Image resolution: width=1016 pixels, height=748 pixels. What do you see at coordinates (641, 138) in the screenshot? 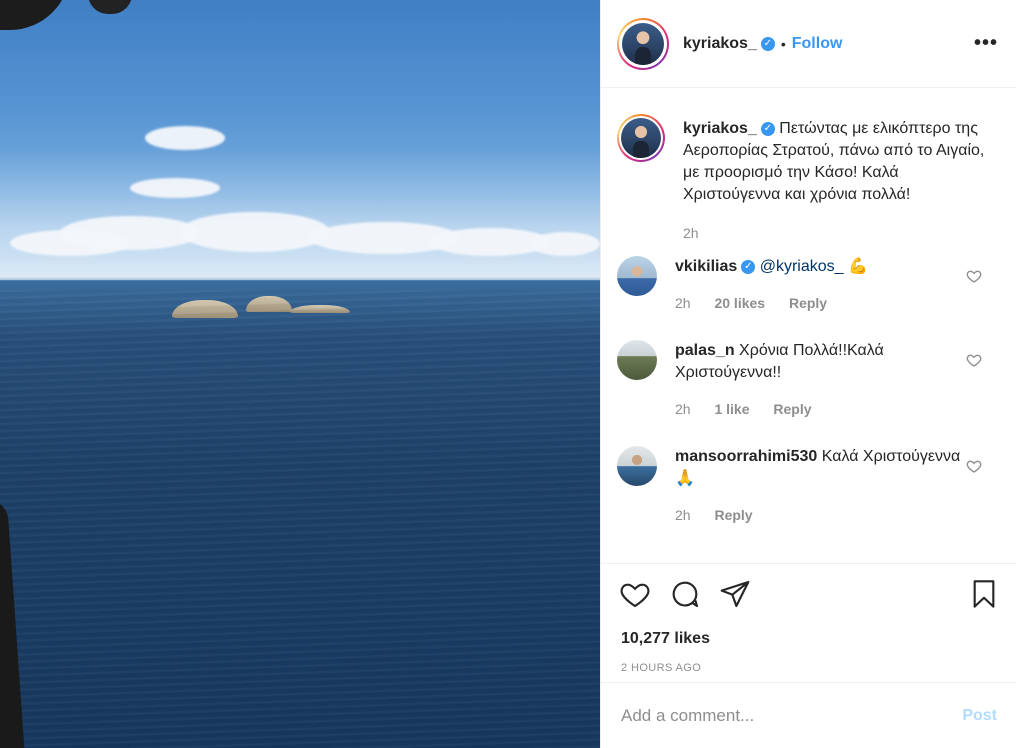
I see `caption-avatar` at bounding box center [641, 138].